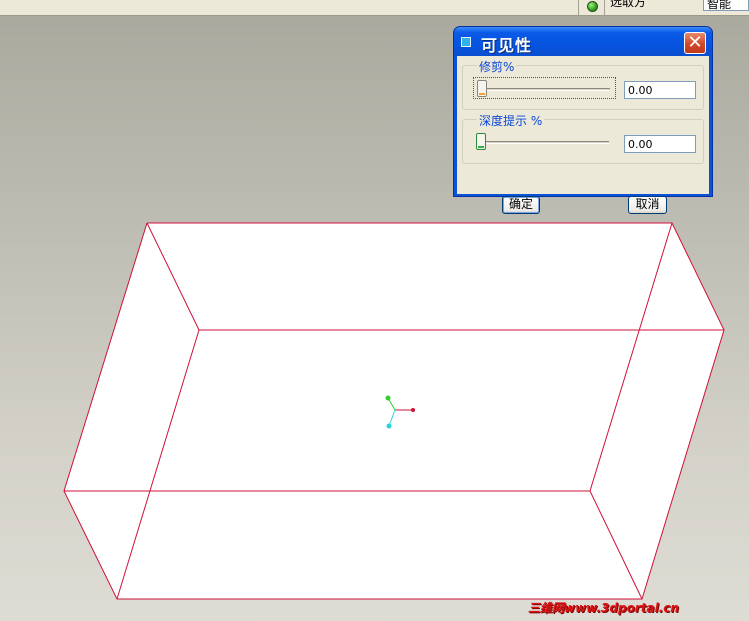 Image resolution: width=749 pixels, height=621 pixels. I want to click on depth-cue-slider-track, so click(544, 142).